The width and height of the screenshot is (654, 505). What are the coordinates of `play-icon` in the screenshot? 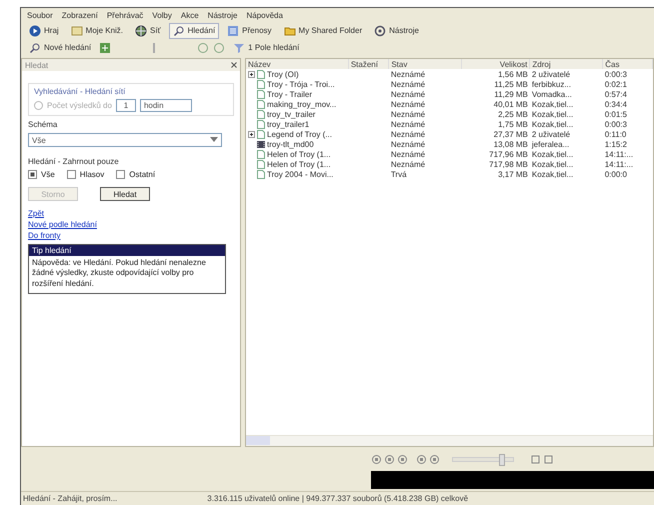 It's located at (35, 30).